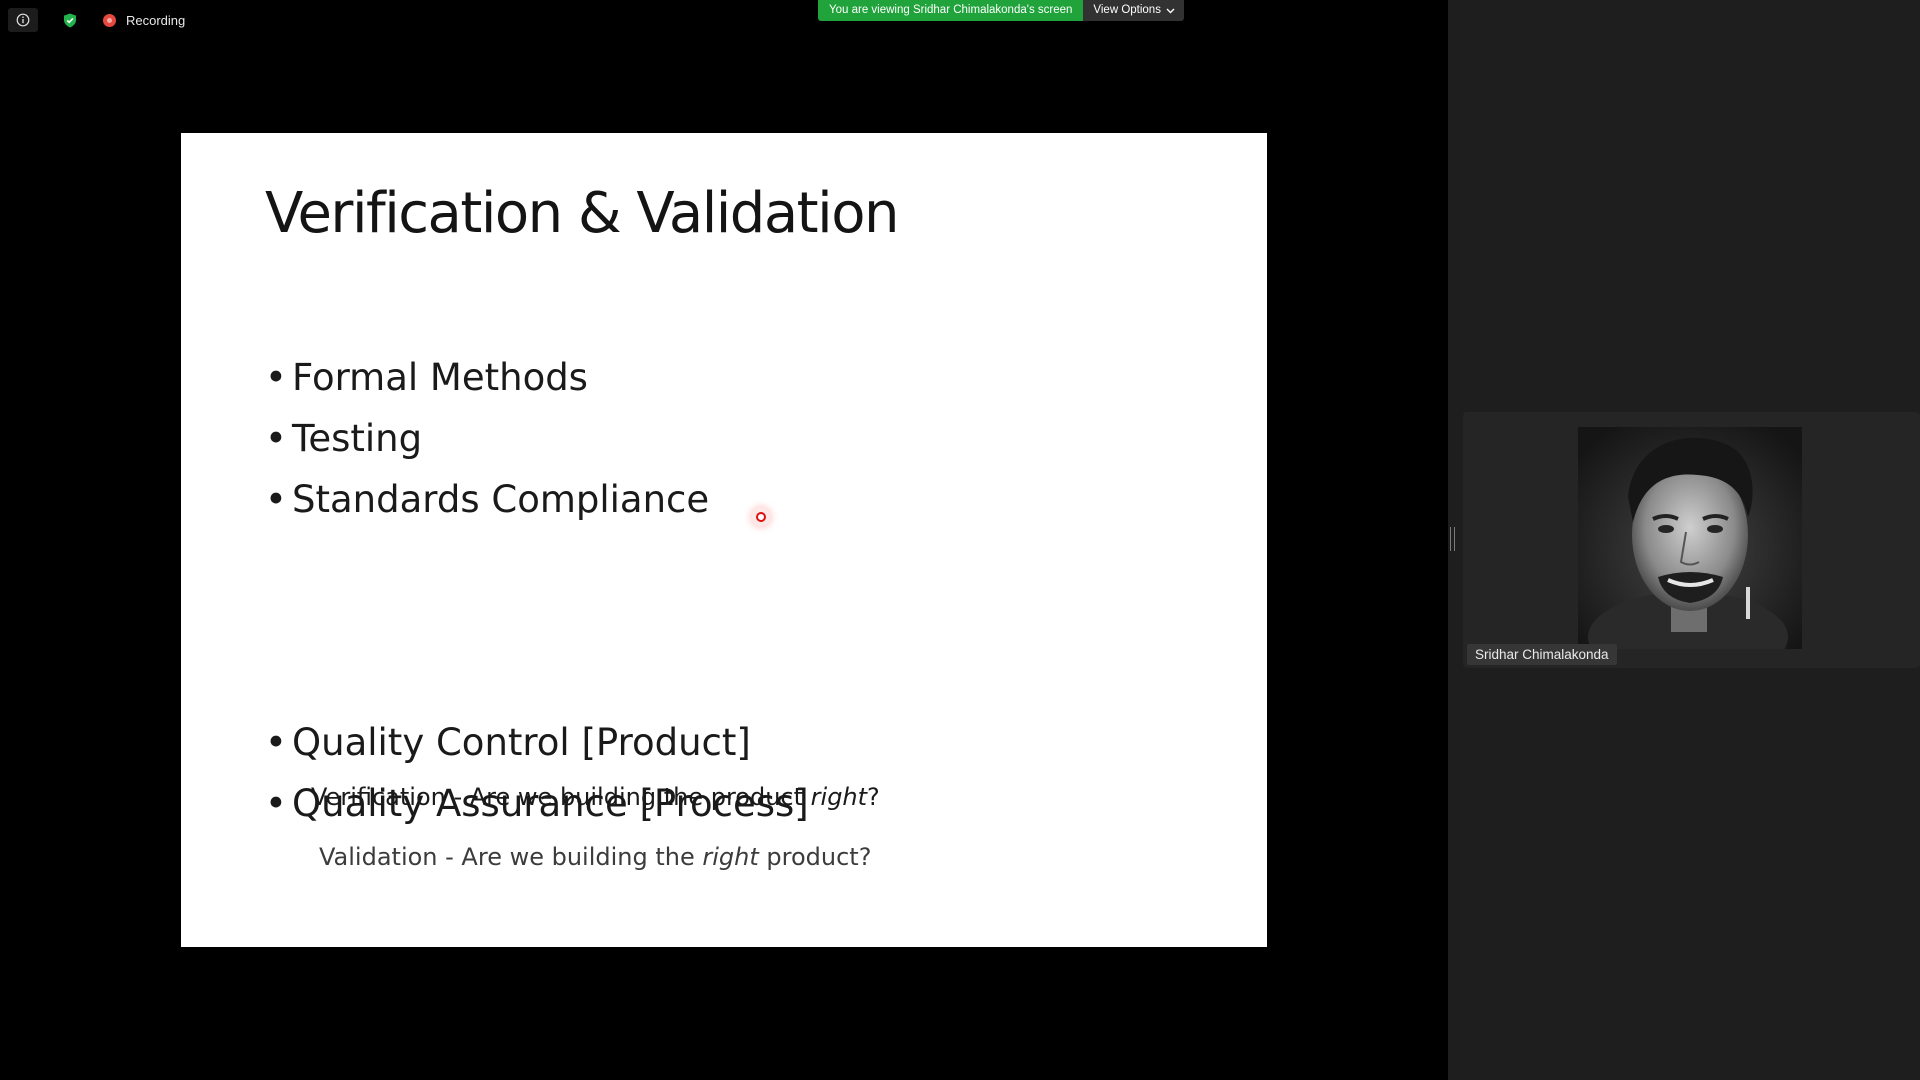 This screenshot has width=1920, height=1080. What do you see at coordinates (511, 857) in the screenshot?
I see `validation-prefix: Validation - Are we building the` at bounding box center [511, 857].